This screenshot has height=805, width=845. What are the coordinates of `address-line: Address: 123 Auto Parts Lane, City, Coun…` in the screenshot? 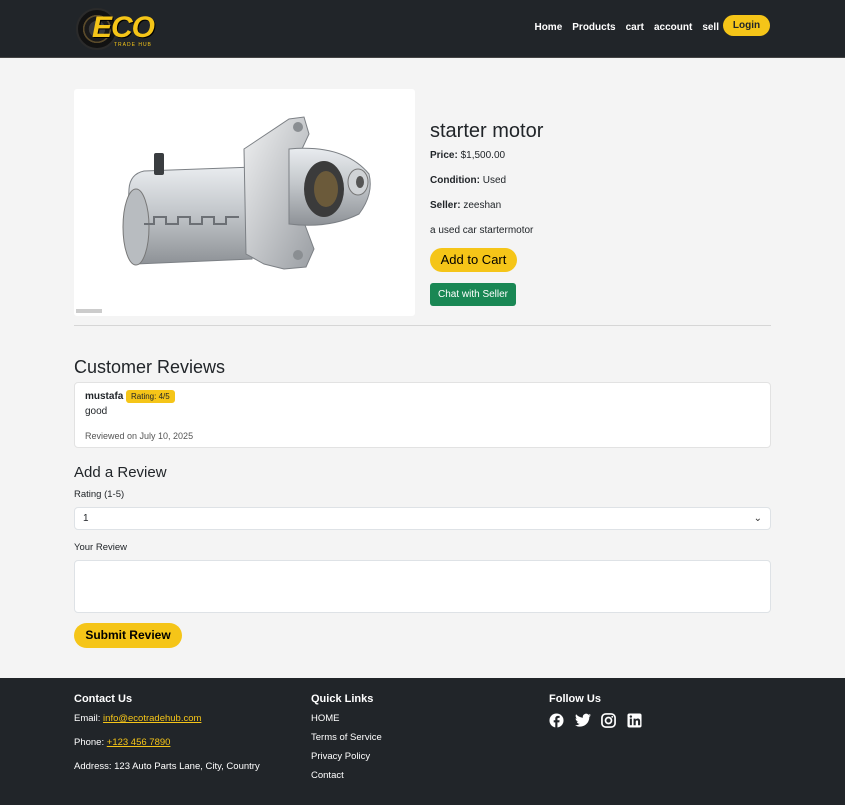 It's located at (167, 766).